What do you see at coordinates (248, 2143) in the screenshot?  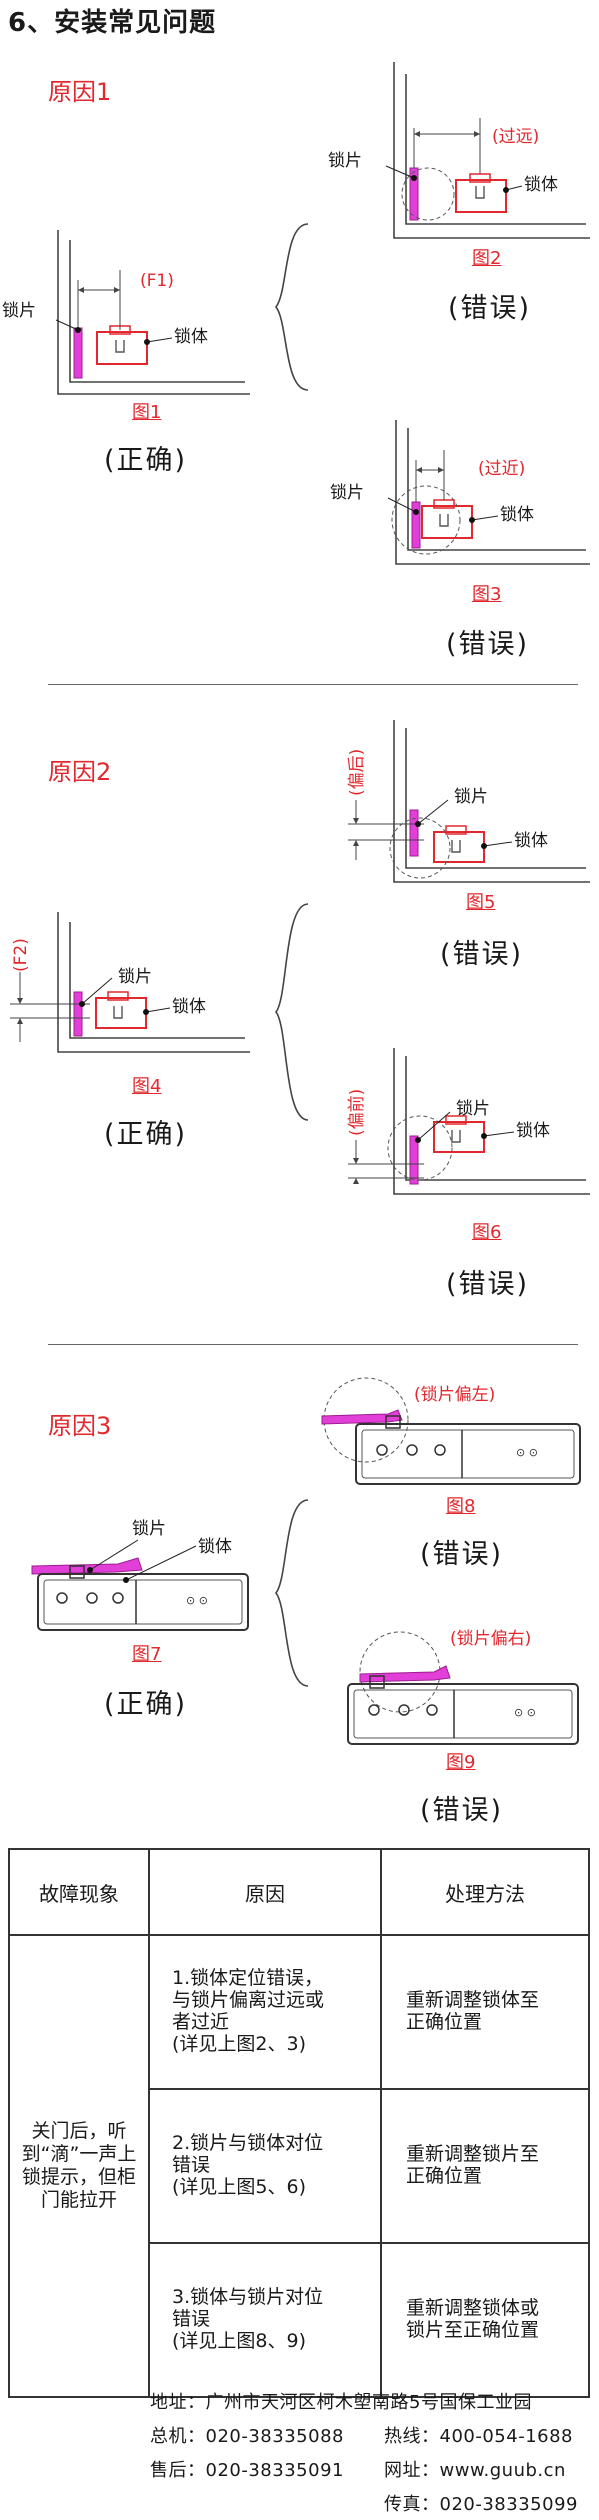 I see `cause-line: 2.锁片与锁体对位` at bounding box center [248, 2143].